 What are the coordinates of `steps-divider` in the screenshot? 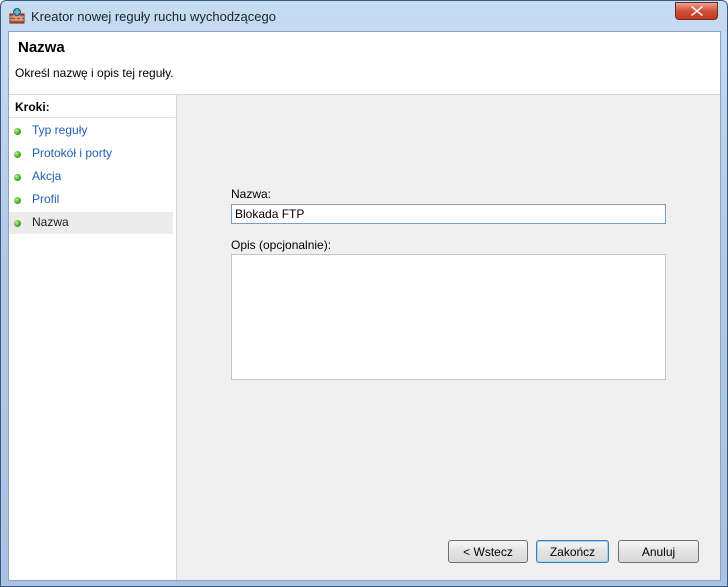 It's located at (92, 117).